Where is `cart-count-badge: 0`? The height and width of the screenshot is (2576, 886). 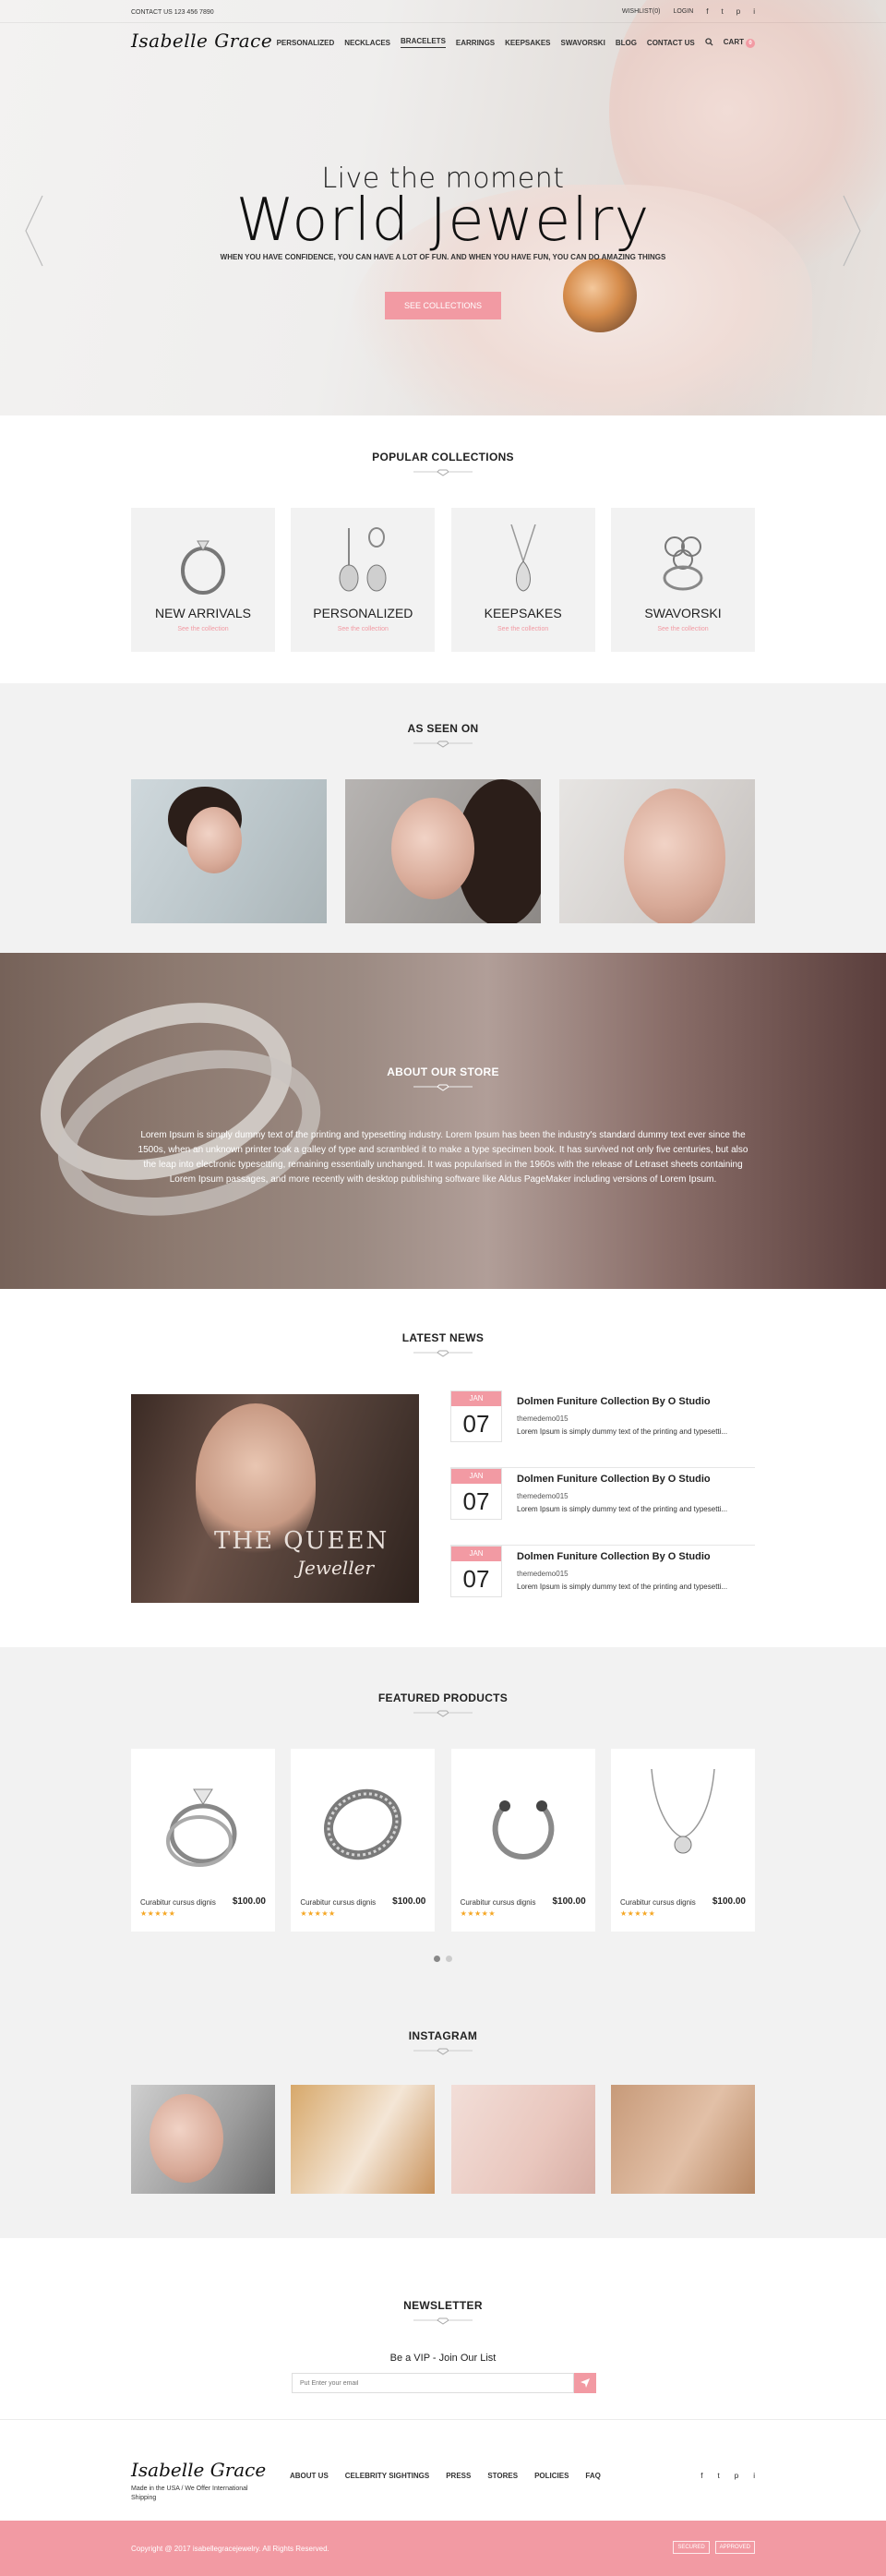 cart-count-badge: 0 is located at coordinates (751, 43).